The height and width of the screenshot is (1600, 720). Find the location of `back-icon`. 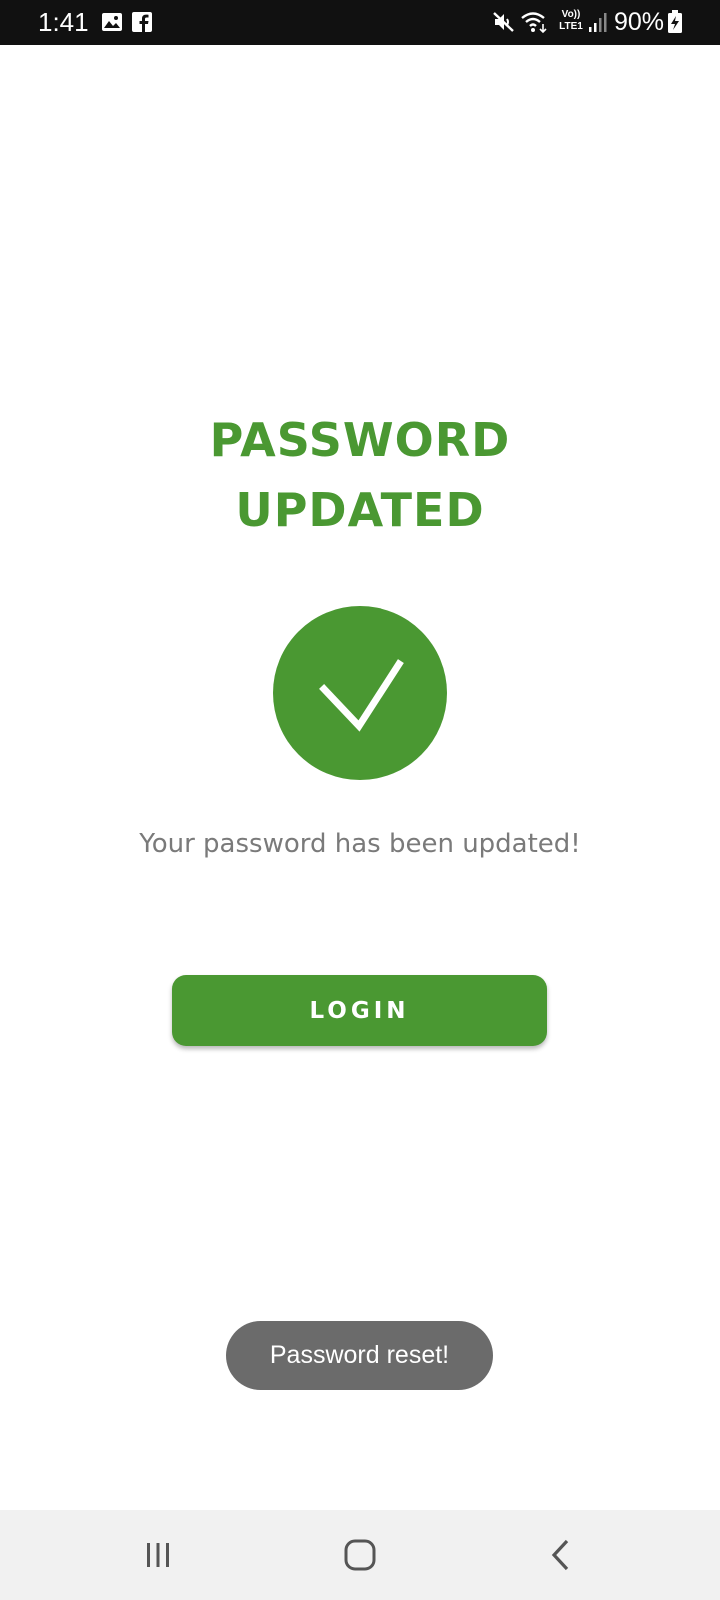

back-icon is located at coordinates (560, 1555).